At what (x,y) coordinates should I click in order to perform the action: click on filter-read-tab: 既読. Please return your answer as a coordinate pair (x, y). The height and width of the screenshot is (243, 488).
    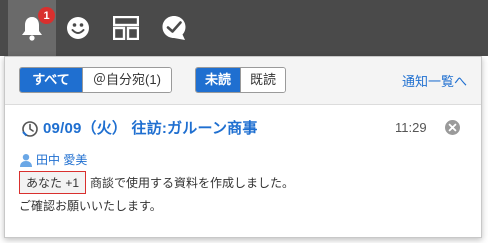
    Looking at the image, I should click on (262, 80).